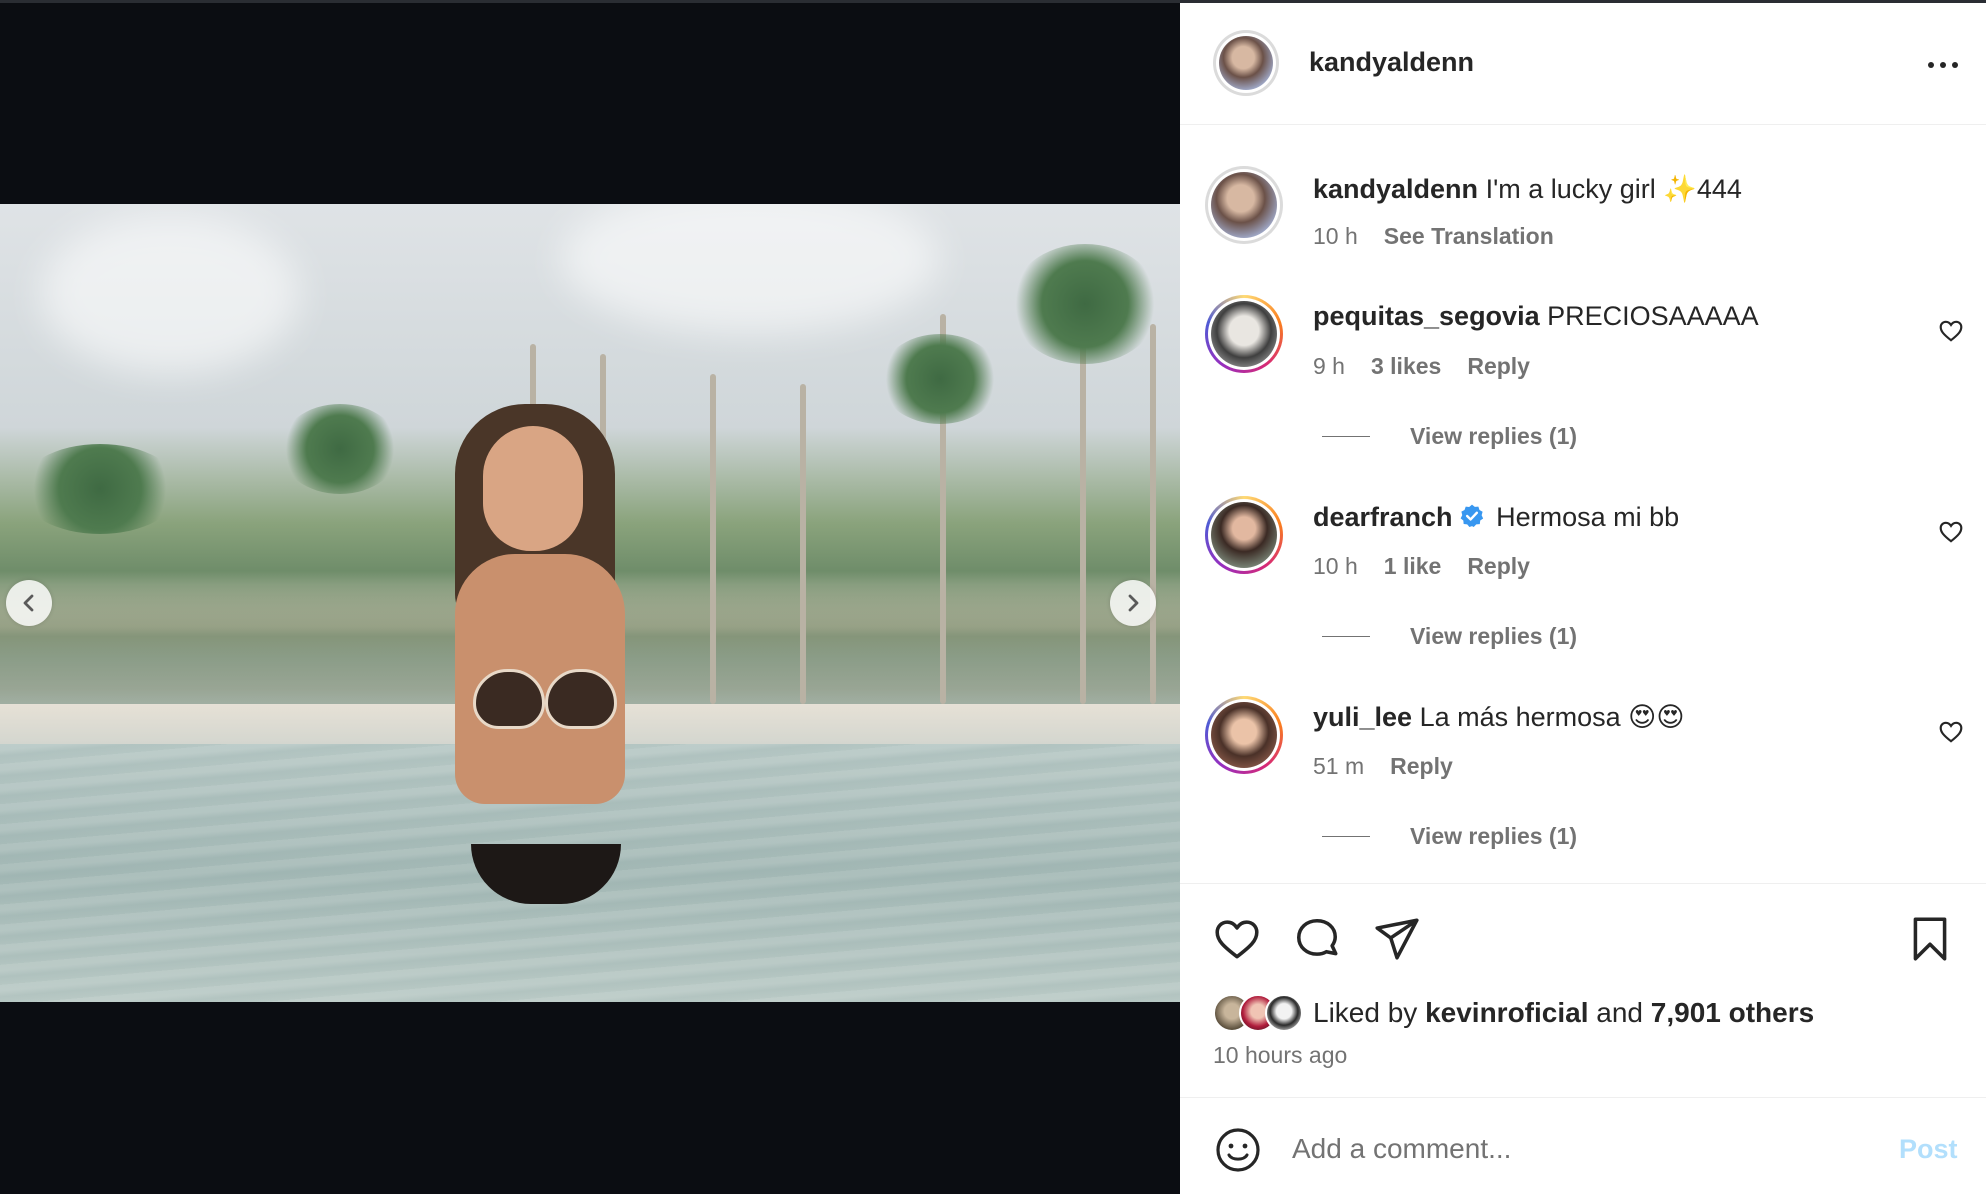 Image resolution: width=1986 pixels, height=1194 pixels. I want to click on caption-username: kandyaldenn, so click(1395, 189).